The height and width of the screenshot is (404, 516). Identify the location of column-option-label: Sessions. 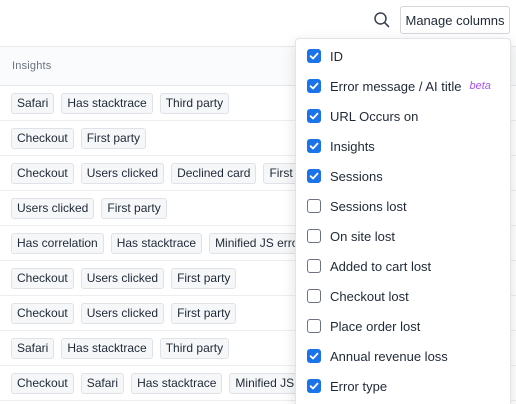
(356, 176).